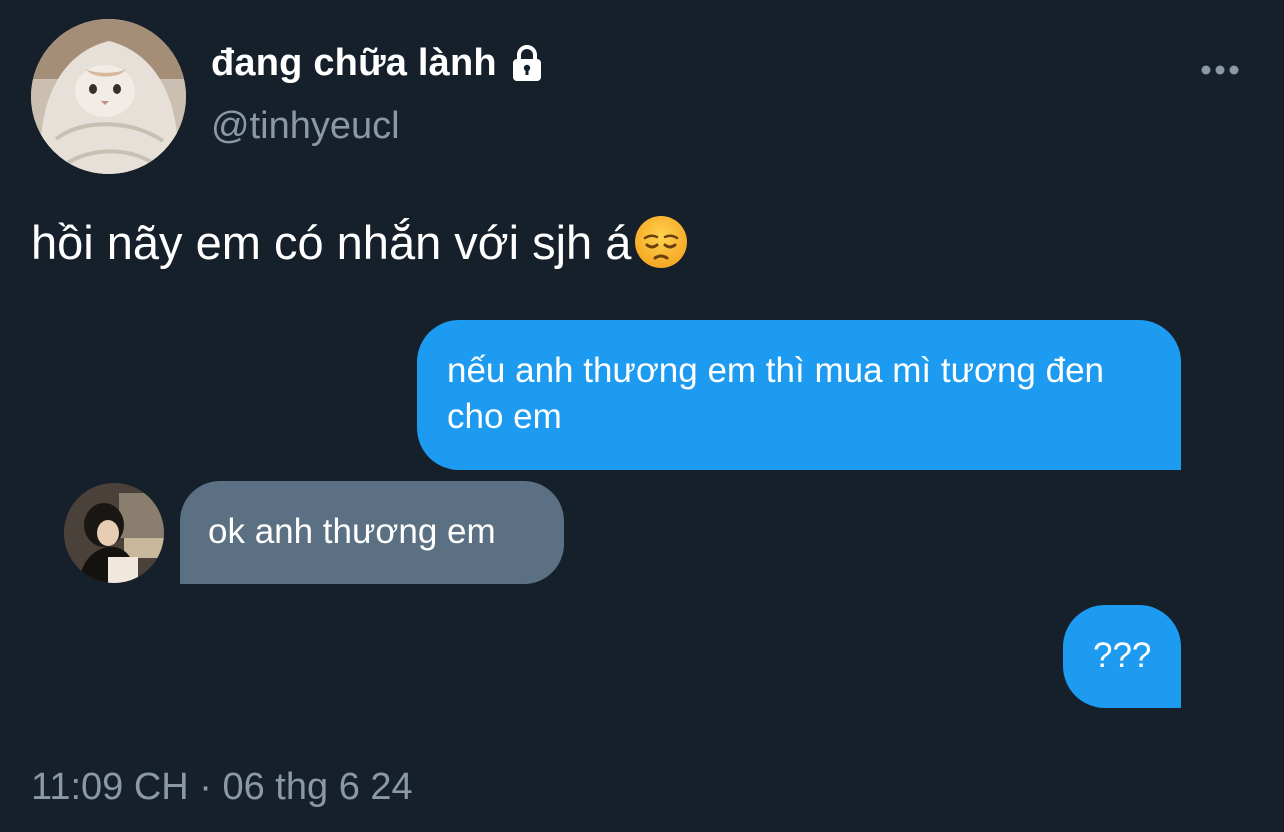  I want to click on display-name-row: đang chữa lành, so click(379, 63).